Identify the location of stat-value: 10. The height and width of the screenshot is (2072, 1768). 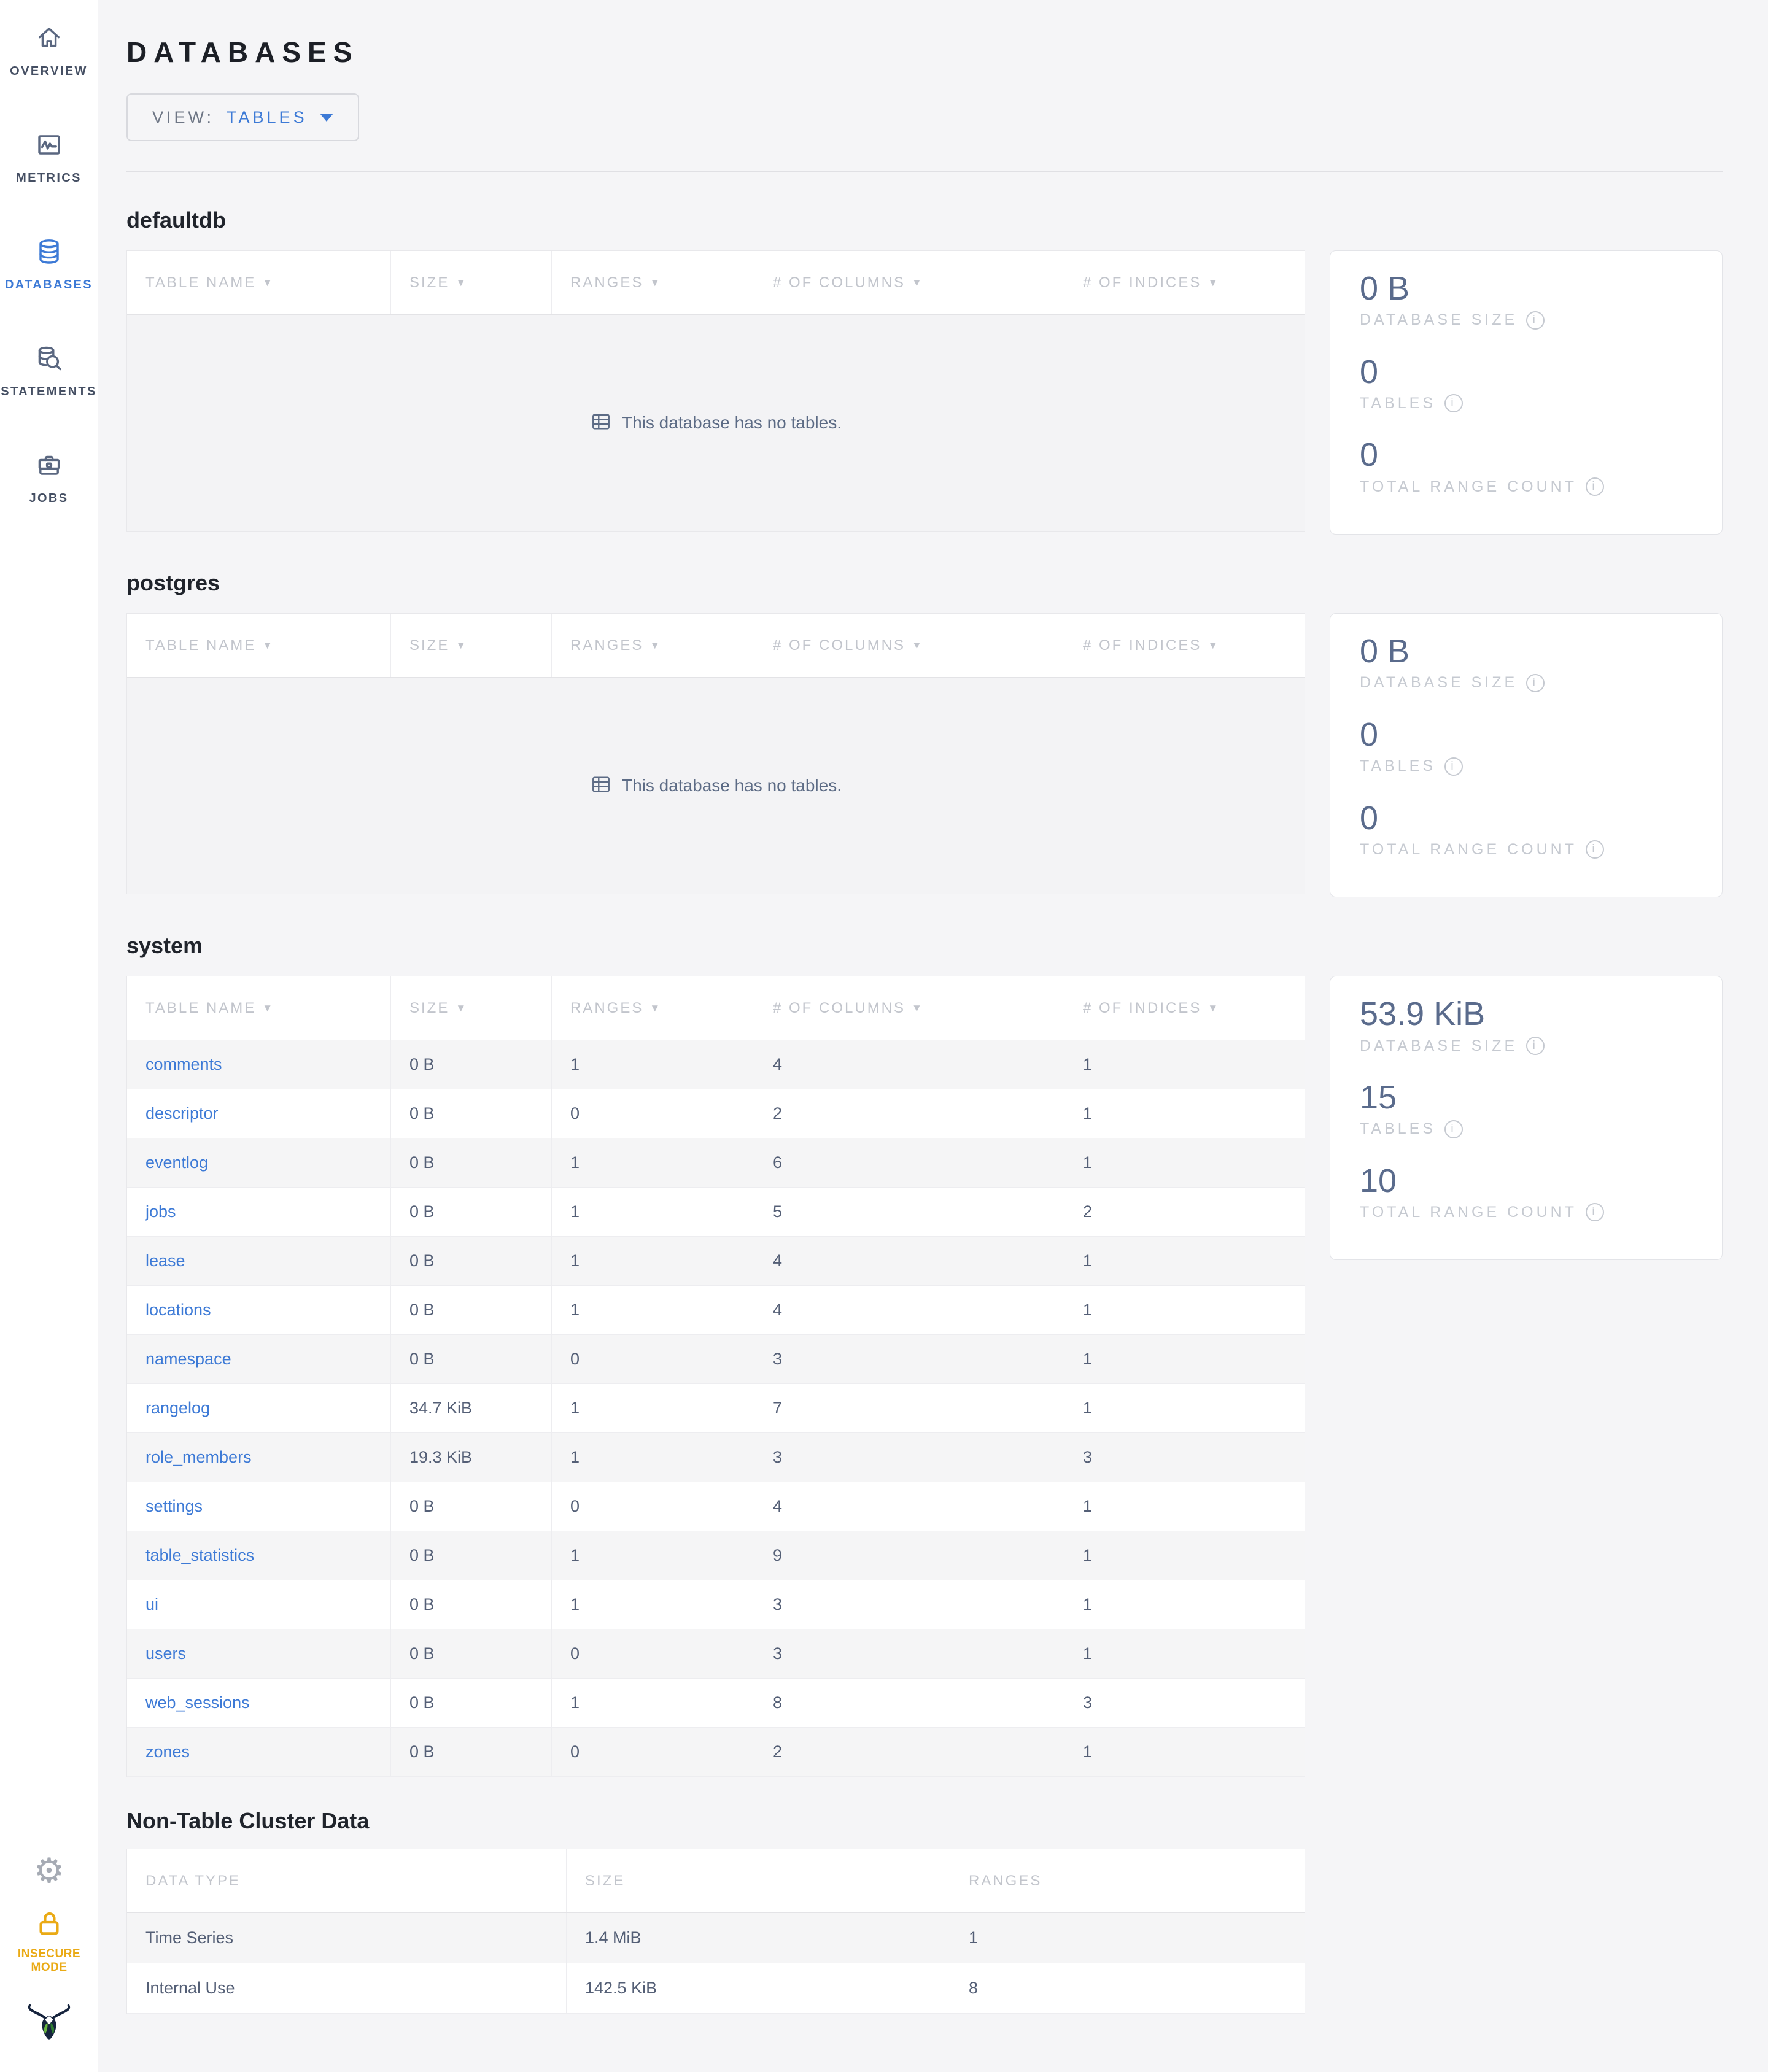
(1379, 1180).